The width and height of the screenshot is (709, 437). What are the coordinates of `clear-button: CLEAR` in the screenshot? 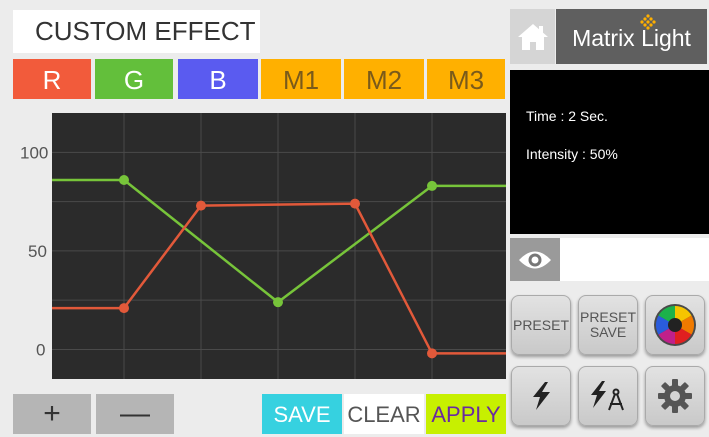 It's located at (384, 414).